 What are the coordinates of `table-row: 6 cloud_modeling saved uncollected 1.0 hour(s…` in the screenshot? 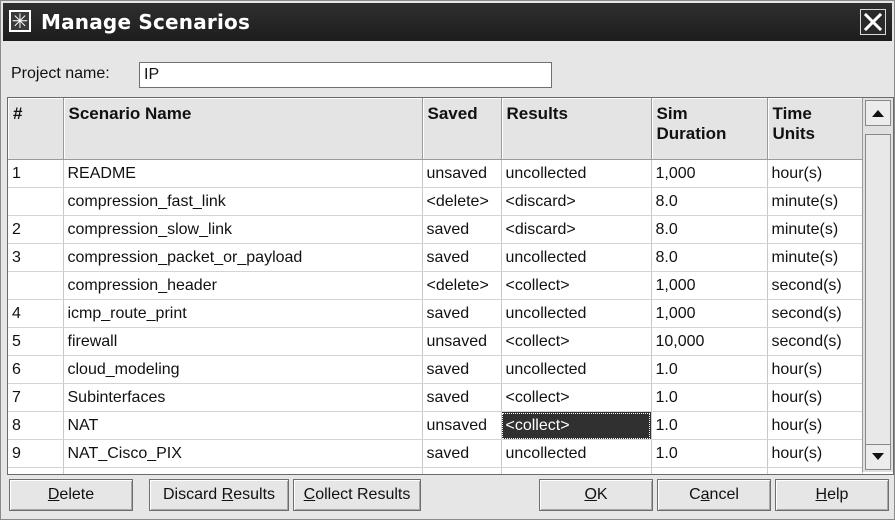 It's located at (435, 369).